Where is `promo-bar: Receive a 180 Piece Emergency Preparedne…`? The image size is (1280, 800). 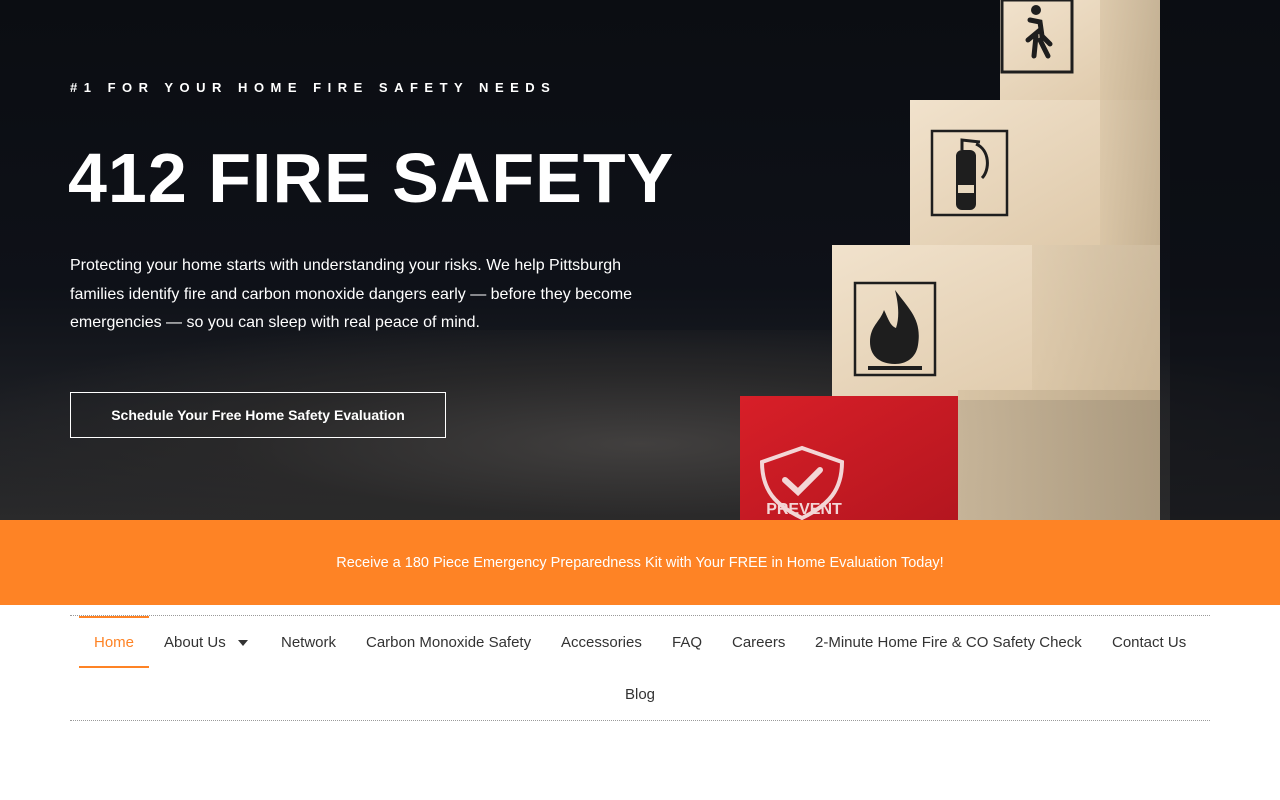 promo-bar: Receive a 180 Piece Emergency Preparedne… is located at coordinates (640, 562).